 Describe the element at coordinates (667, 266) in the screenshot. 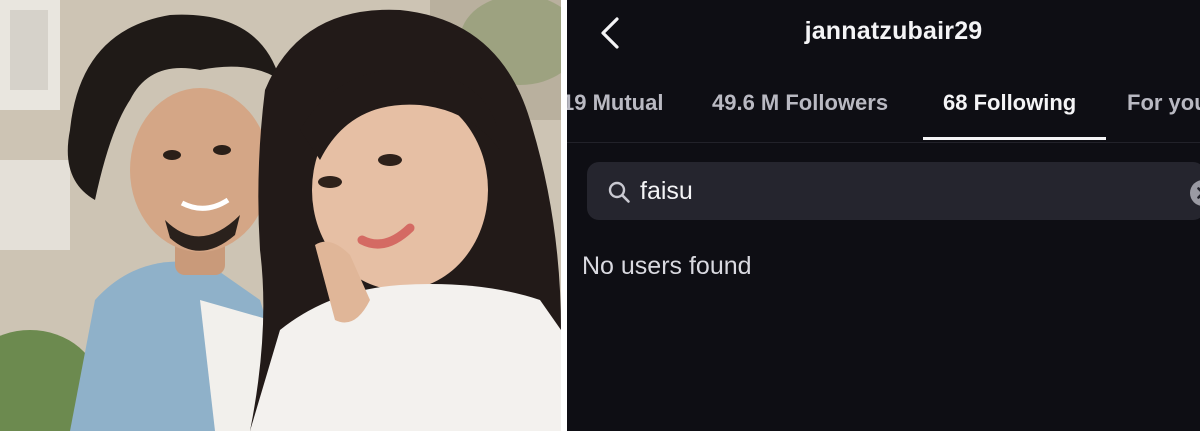

I see `empty-results-message: No users found` at that location.